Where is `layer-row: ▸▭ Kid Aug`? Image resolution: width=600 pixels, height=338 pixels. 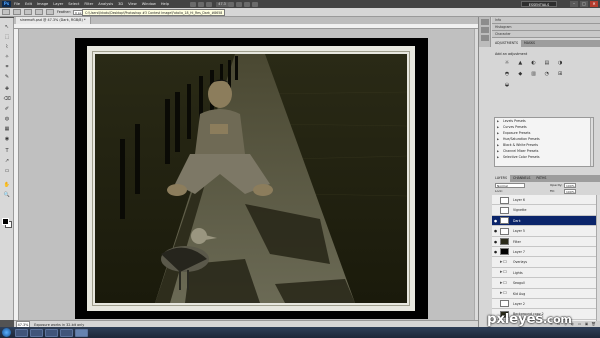
layer-row: ▸▭ Kid Aug is located at coordinates (544, 294).